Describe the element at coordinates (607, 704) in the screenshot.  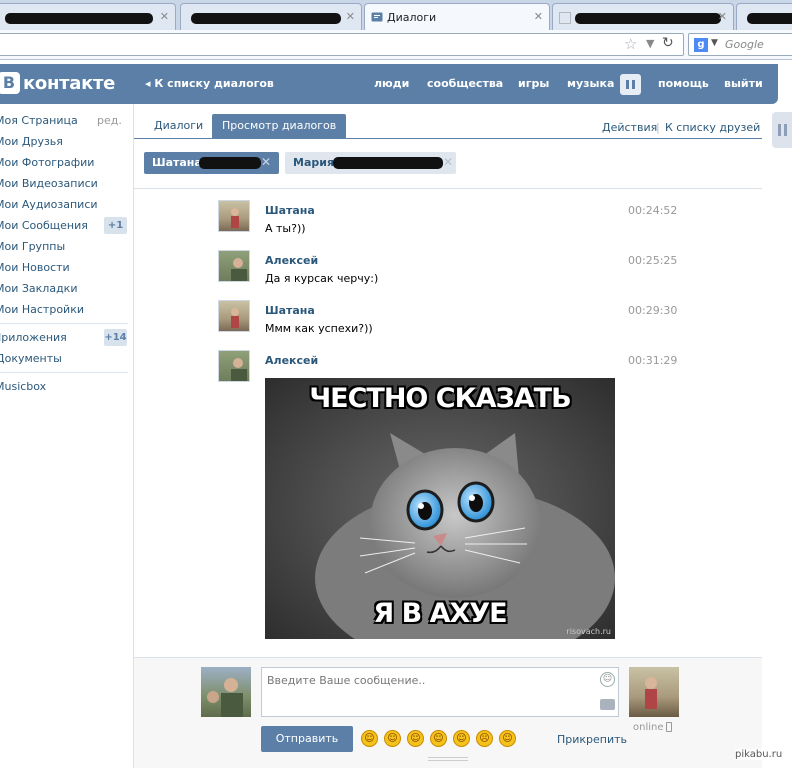
I see `camera-icon` at that location.